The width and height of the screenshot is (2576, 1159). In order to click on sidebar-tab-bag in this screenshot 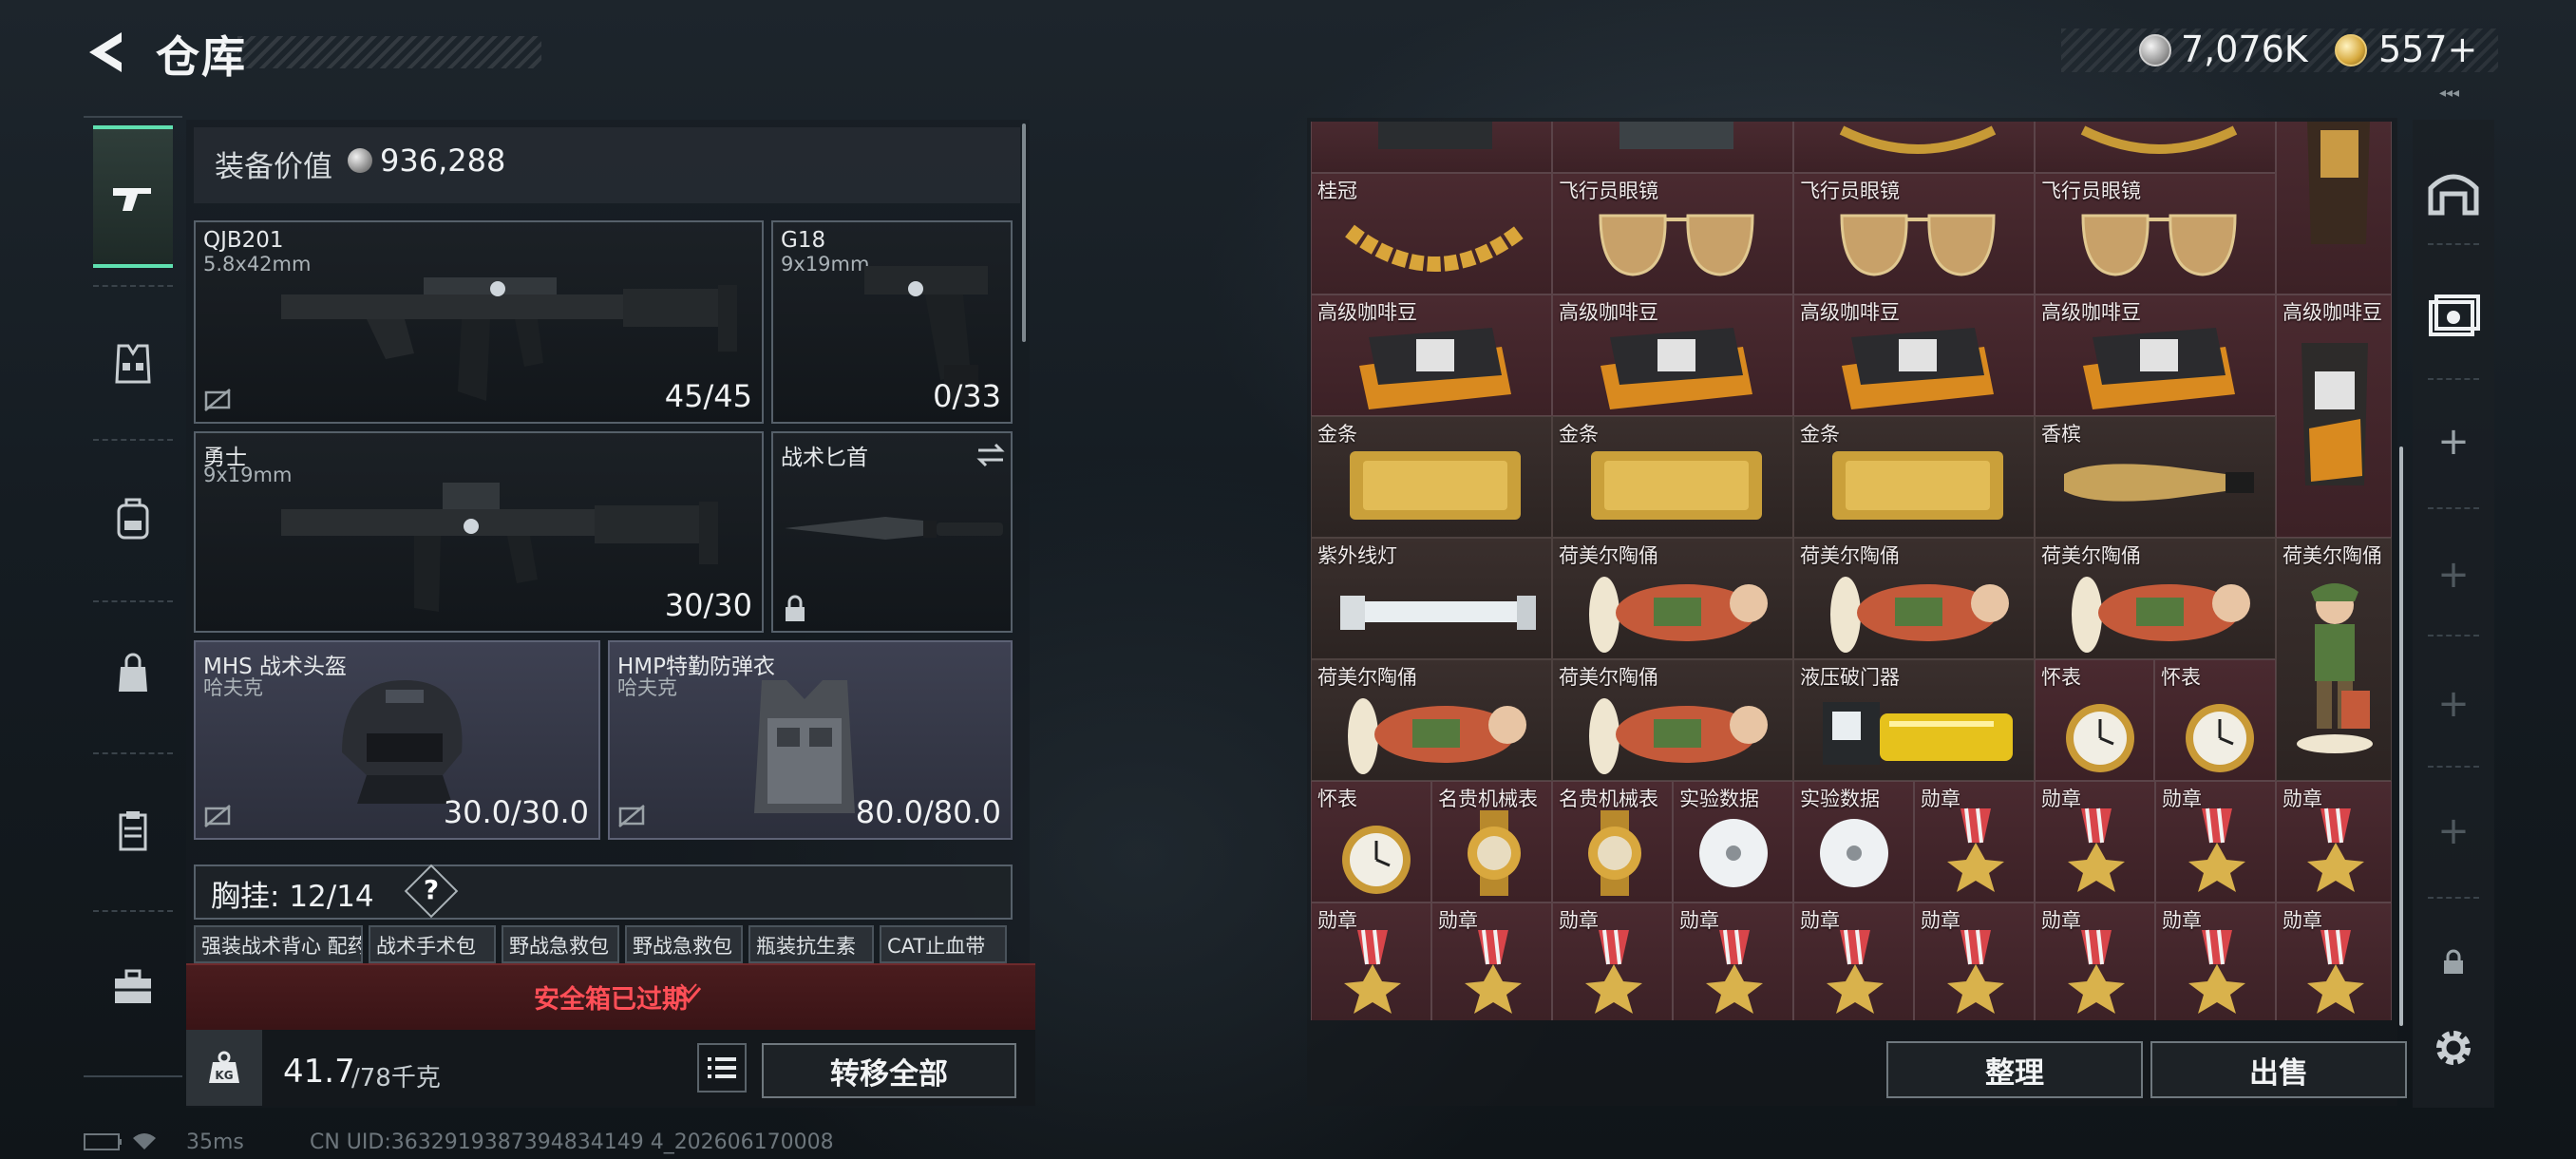, I will do `click(133, 673)`.